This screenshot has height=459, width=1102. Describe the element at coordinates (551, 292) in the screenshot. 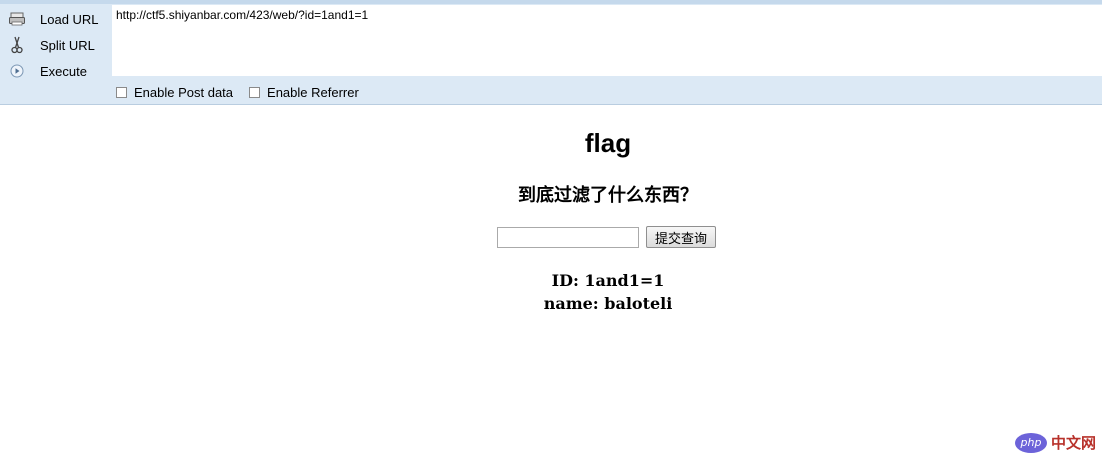

I see `query-result: ID: 1and1=1 name: baloteli` at that location.